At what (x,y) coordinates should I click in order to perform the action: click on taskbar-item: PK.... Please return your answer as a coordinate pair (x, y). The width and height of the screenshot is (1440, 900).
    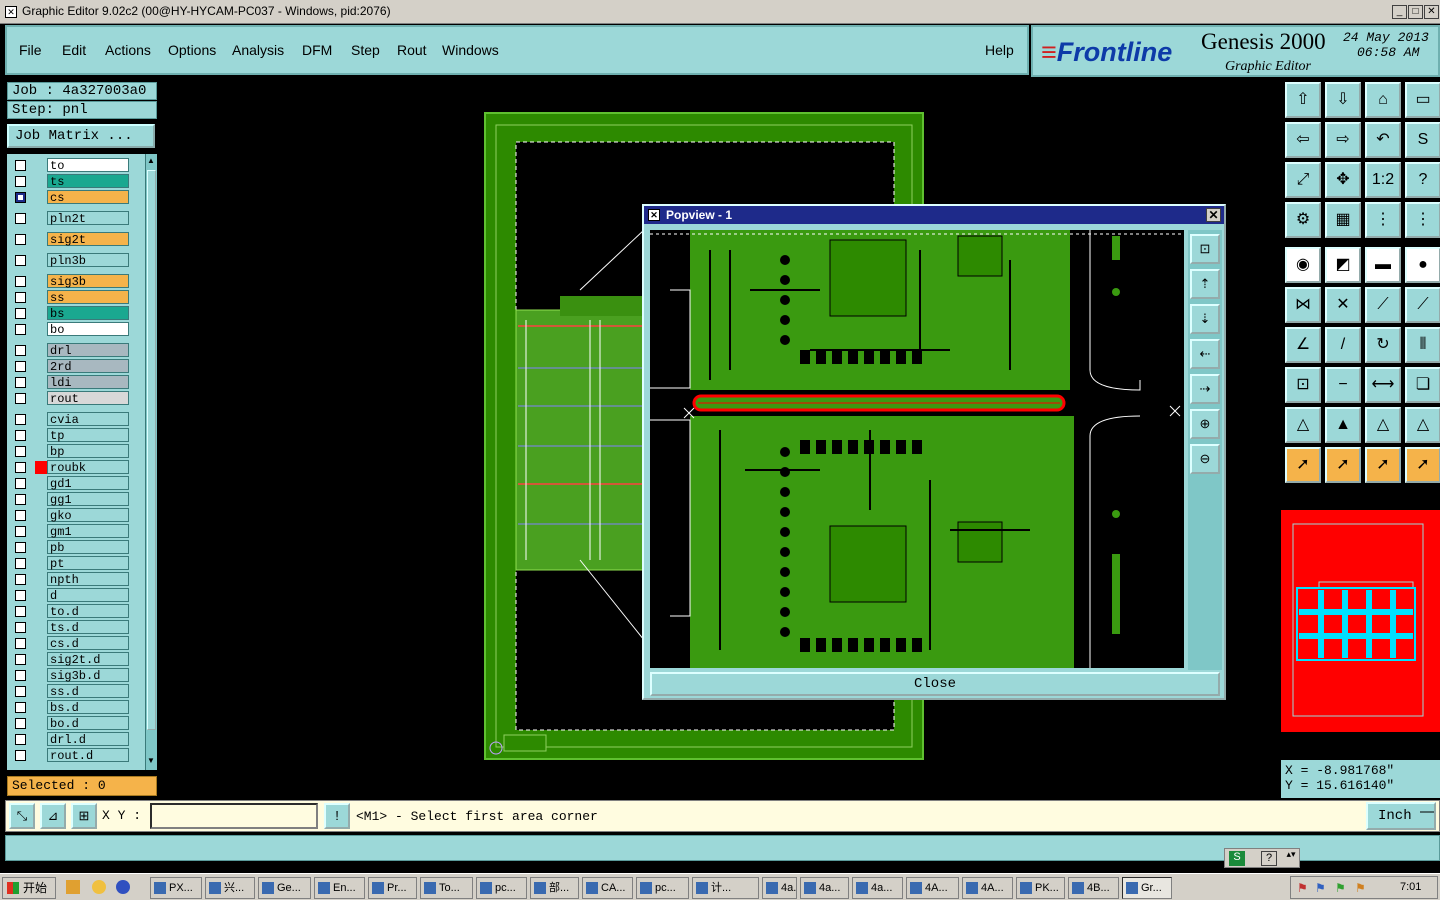
    Looking at the image, I should click on (1040, 888).